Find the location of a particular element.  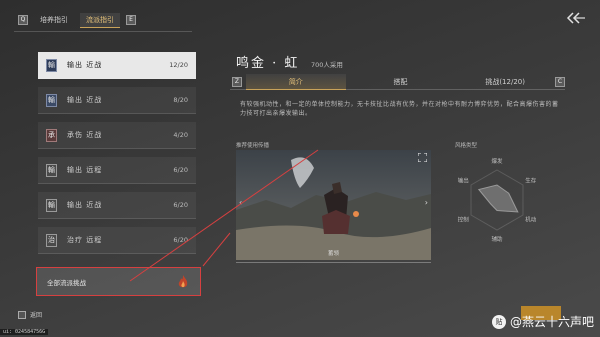

tab-build-guide: 流派指引 is located at coordinates (100, 20).